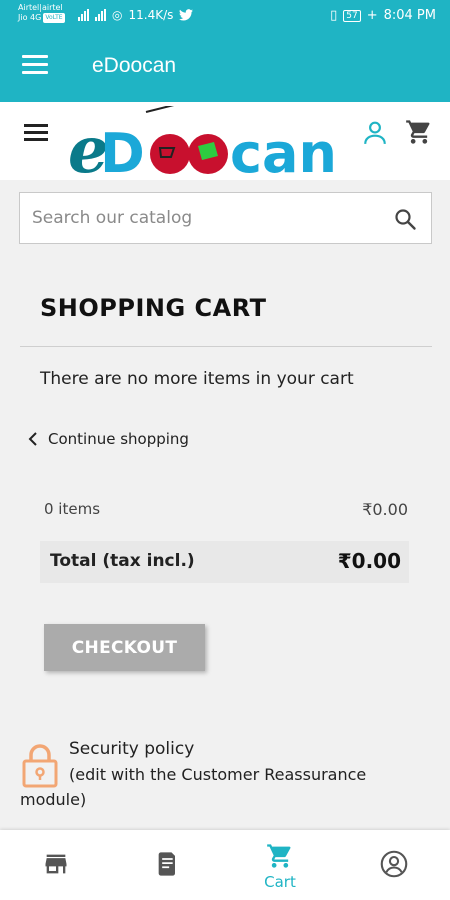 The image size is (450, 900). I want to click on account-icon, so click(394, 864).